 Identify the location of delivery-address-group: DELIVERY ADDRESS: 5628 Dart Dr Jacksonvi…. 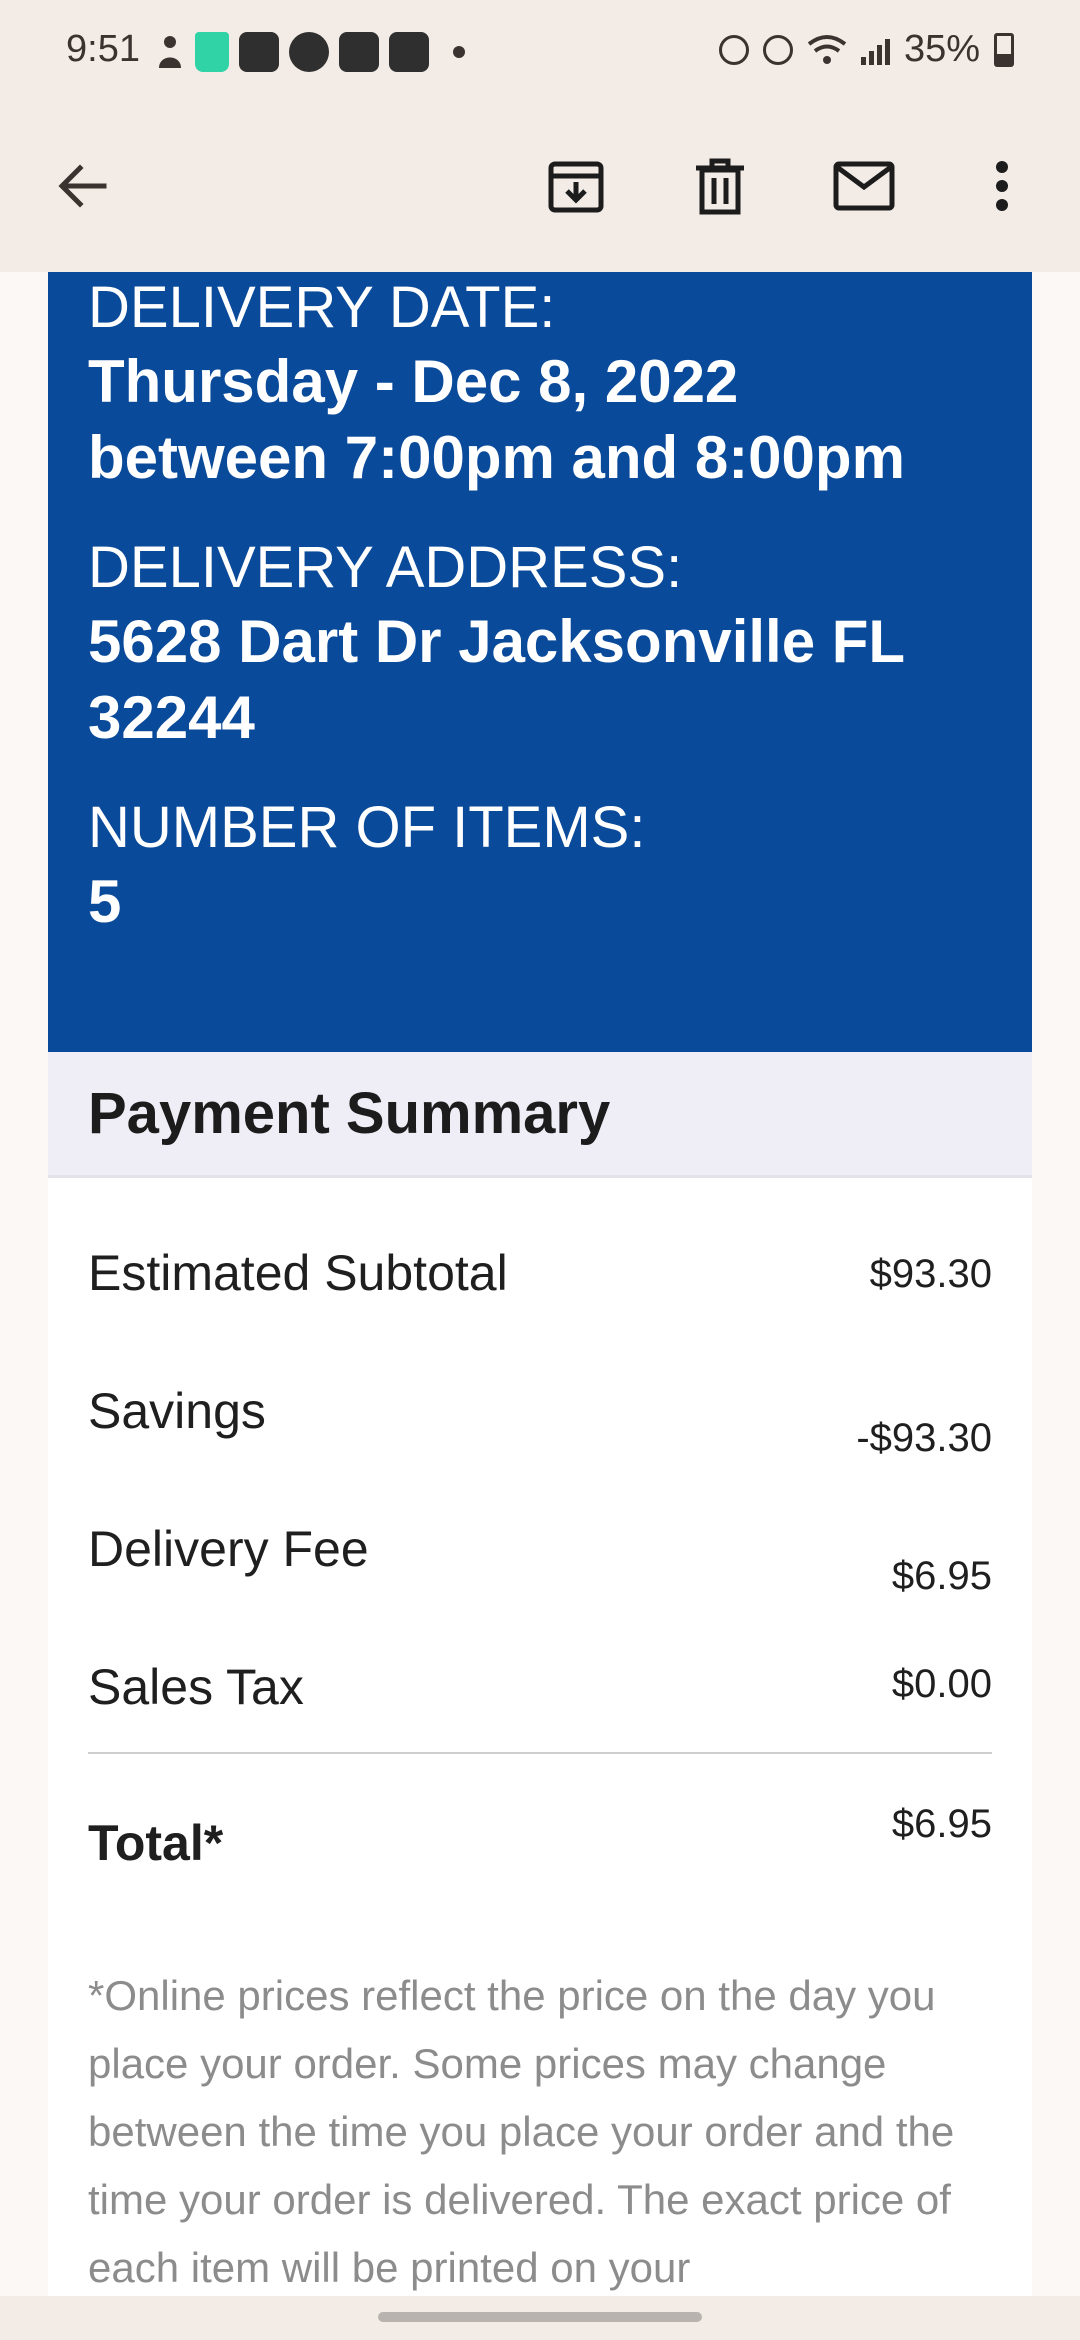
(540, 646).